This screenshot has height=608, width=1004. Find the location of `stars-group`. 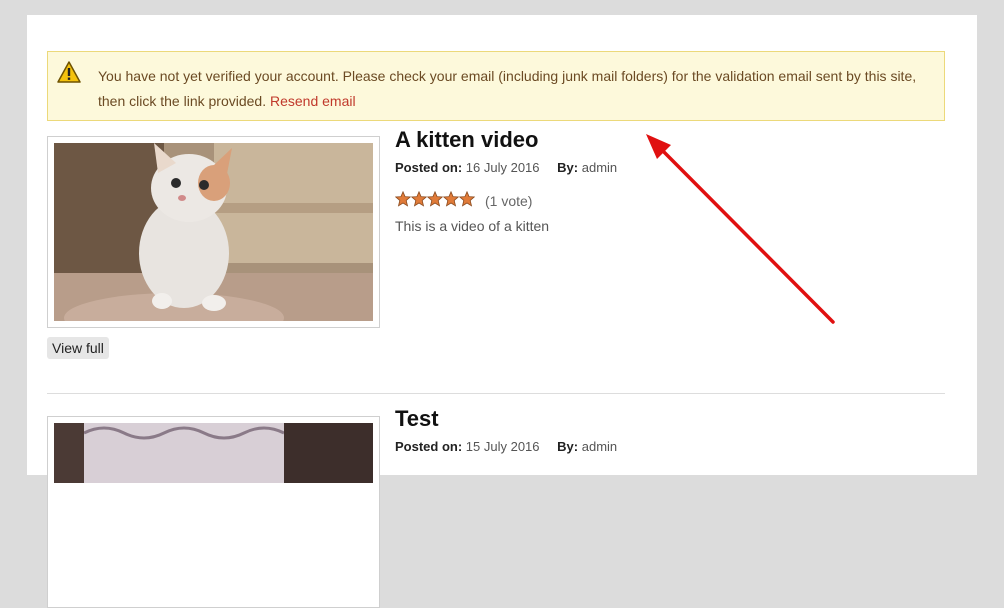

stars-group is located at coordinates (435, 201).